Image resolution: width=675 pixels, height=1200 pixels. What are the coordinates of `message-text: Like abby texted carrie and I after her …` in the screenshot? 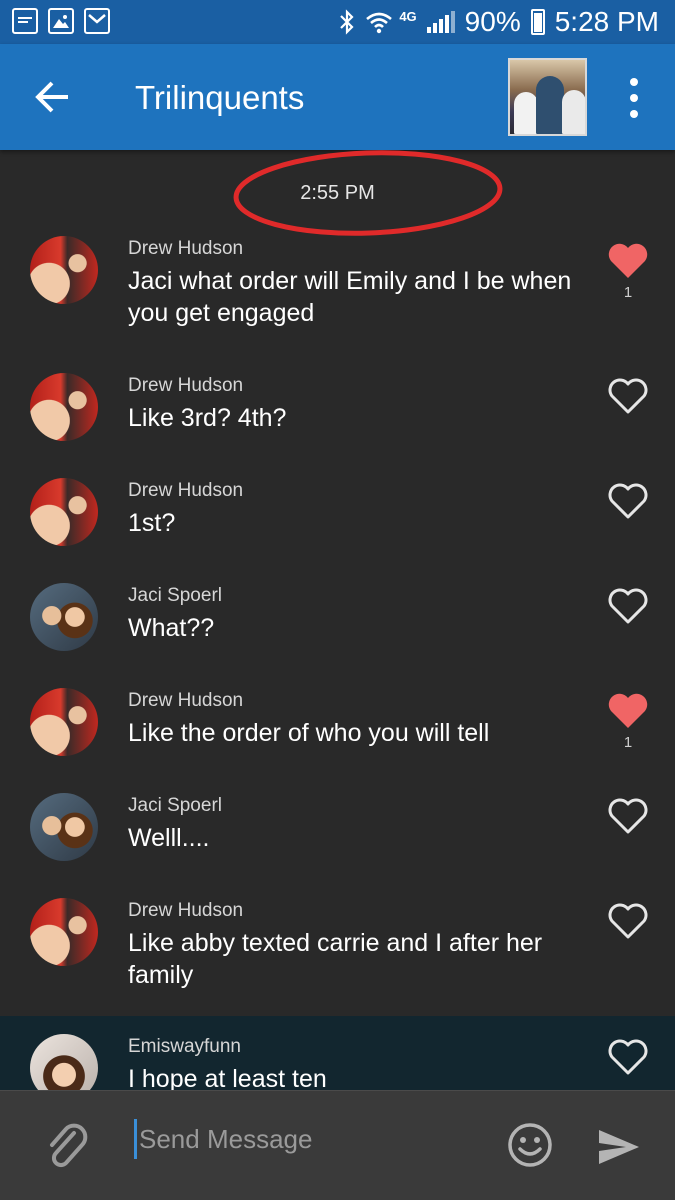 It's located at (335, 959).